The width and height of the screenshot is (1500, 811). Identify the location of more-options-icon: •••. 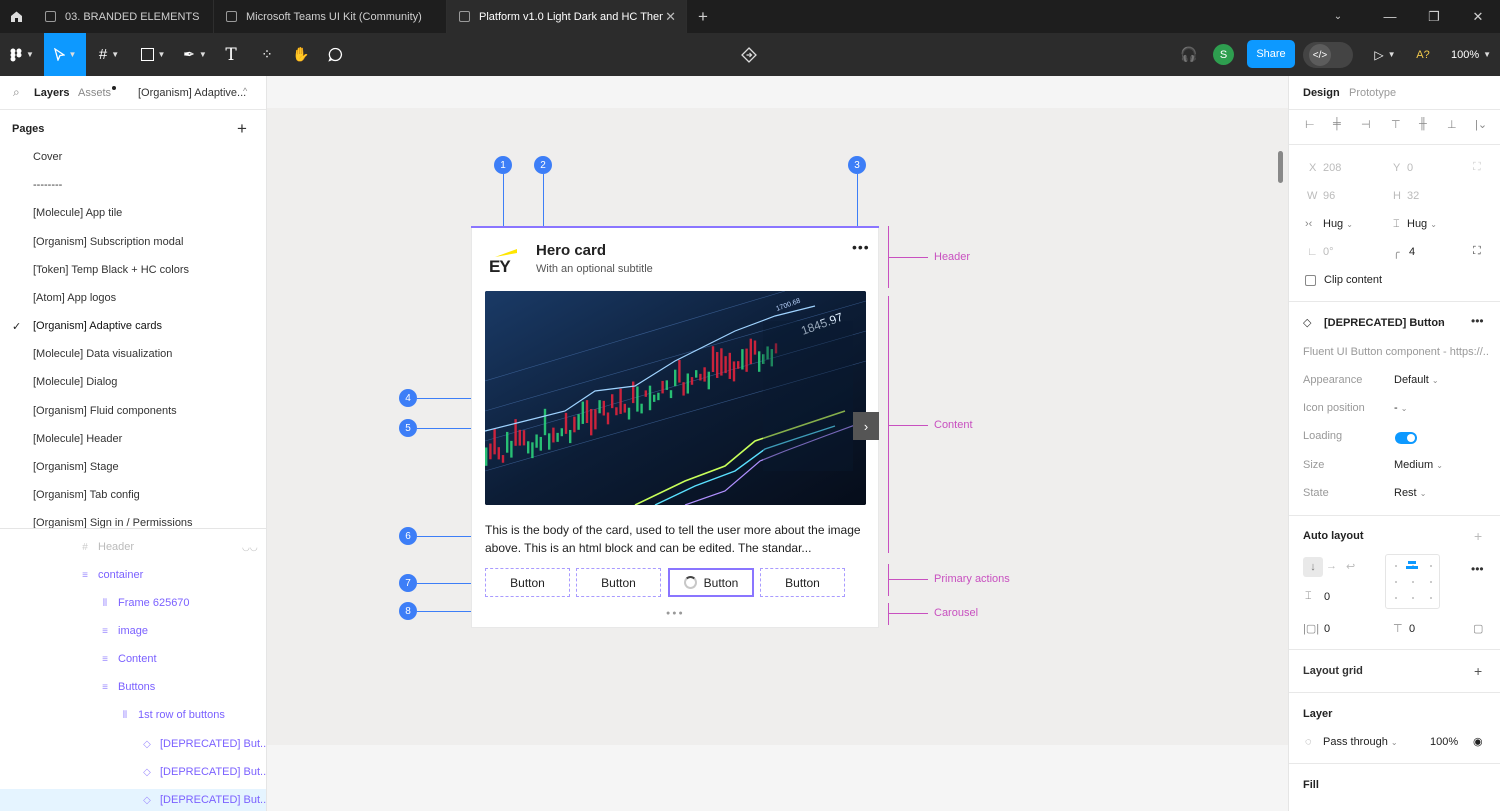
(1477, 321).